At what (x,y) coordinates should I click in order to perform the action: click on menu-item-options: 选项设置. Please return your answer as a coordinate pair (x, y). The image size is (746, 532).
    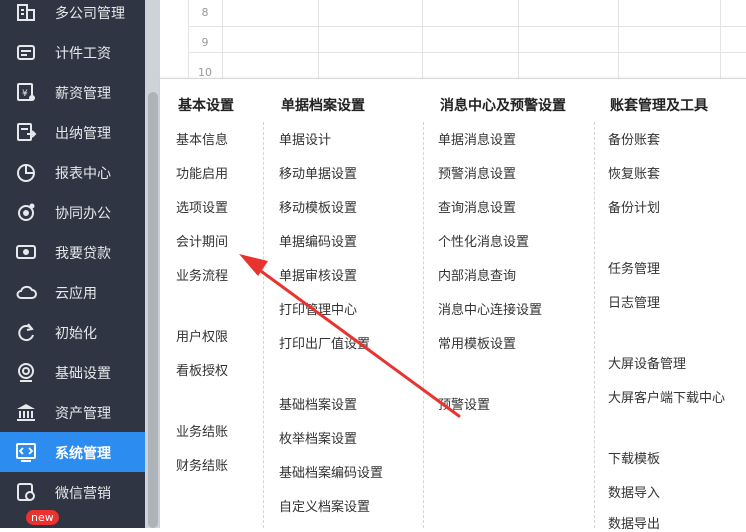
    Looking at the image, I should click on (202, 206).